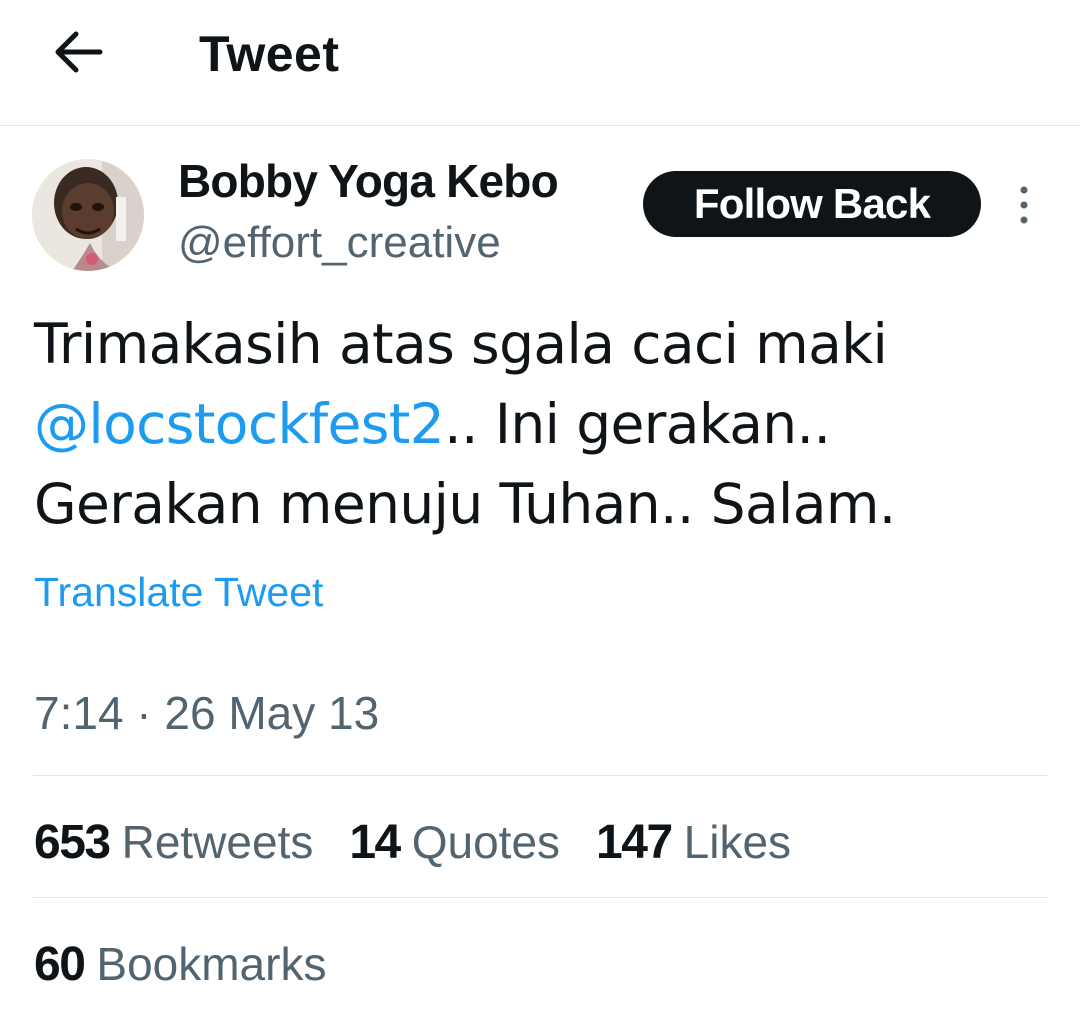 The width and height of the screenshot is (1080, 1019). What do you see at coordinates (634, 842) in the screenshot?
I see `likes-count: 147` at bounding box center [634, 842].